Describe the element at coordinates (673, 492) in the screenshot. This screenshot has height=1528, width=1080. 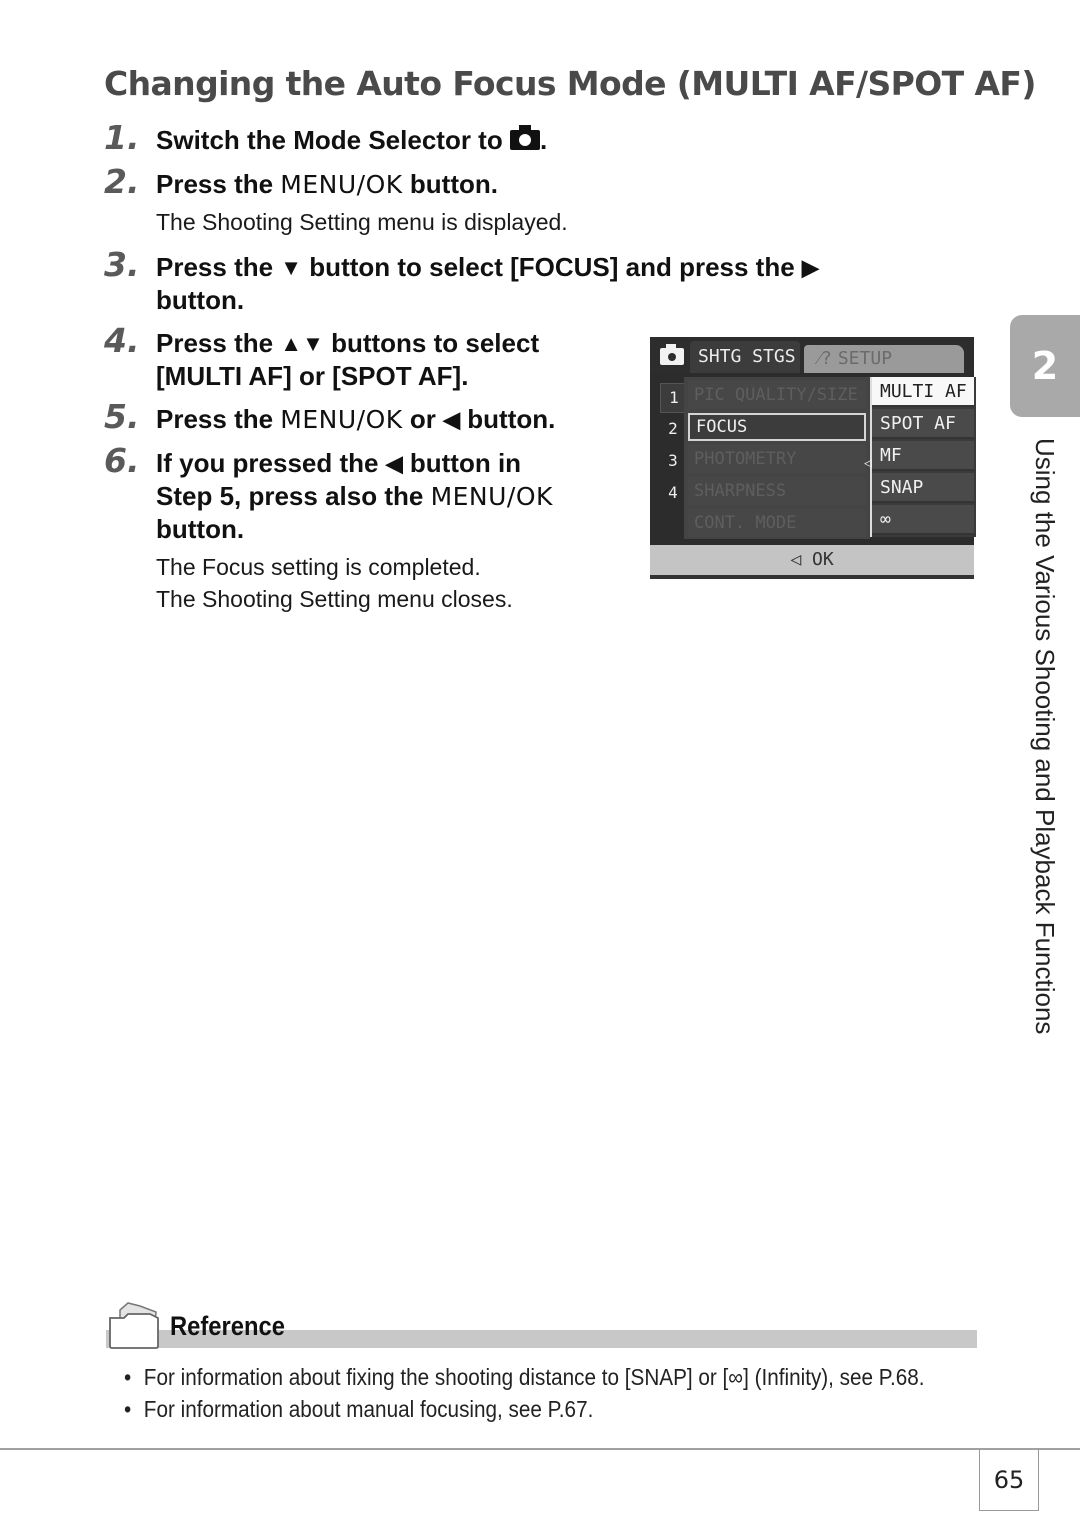
I see `menu-page-number: 4` at that location.